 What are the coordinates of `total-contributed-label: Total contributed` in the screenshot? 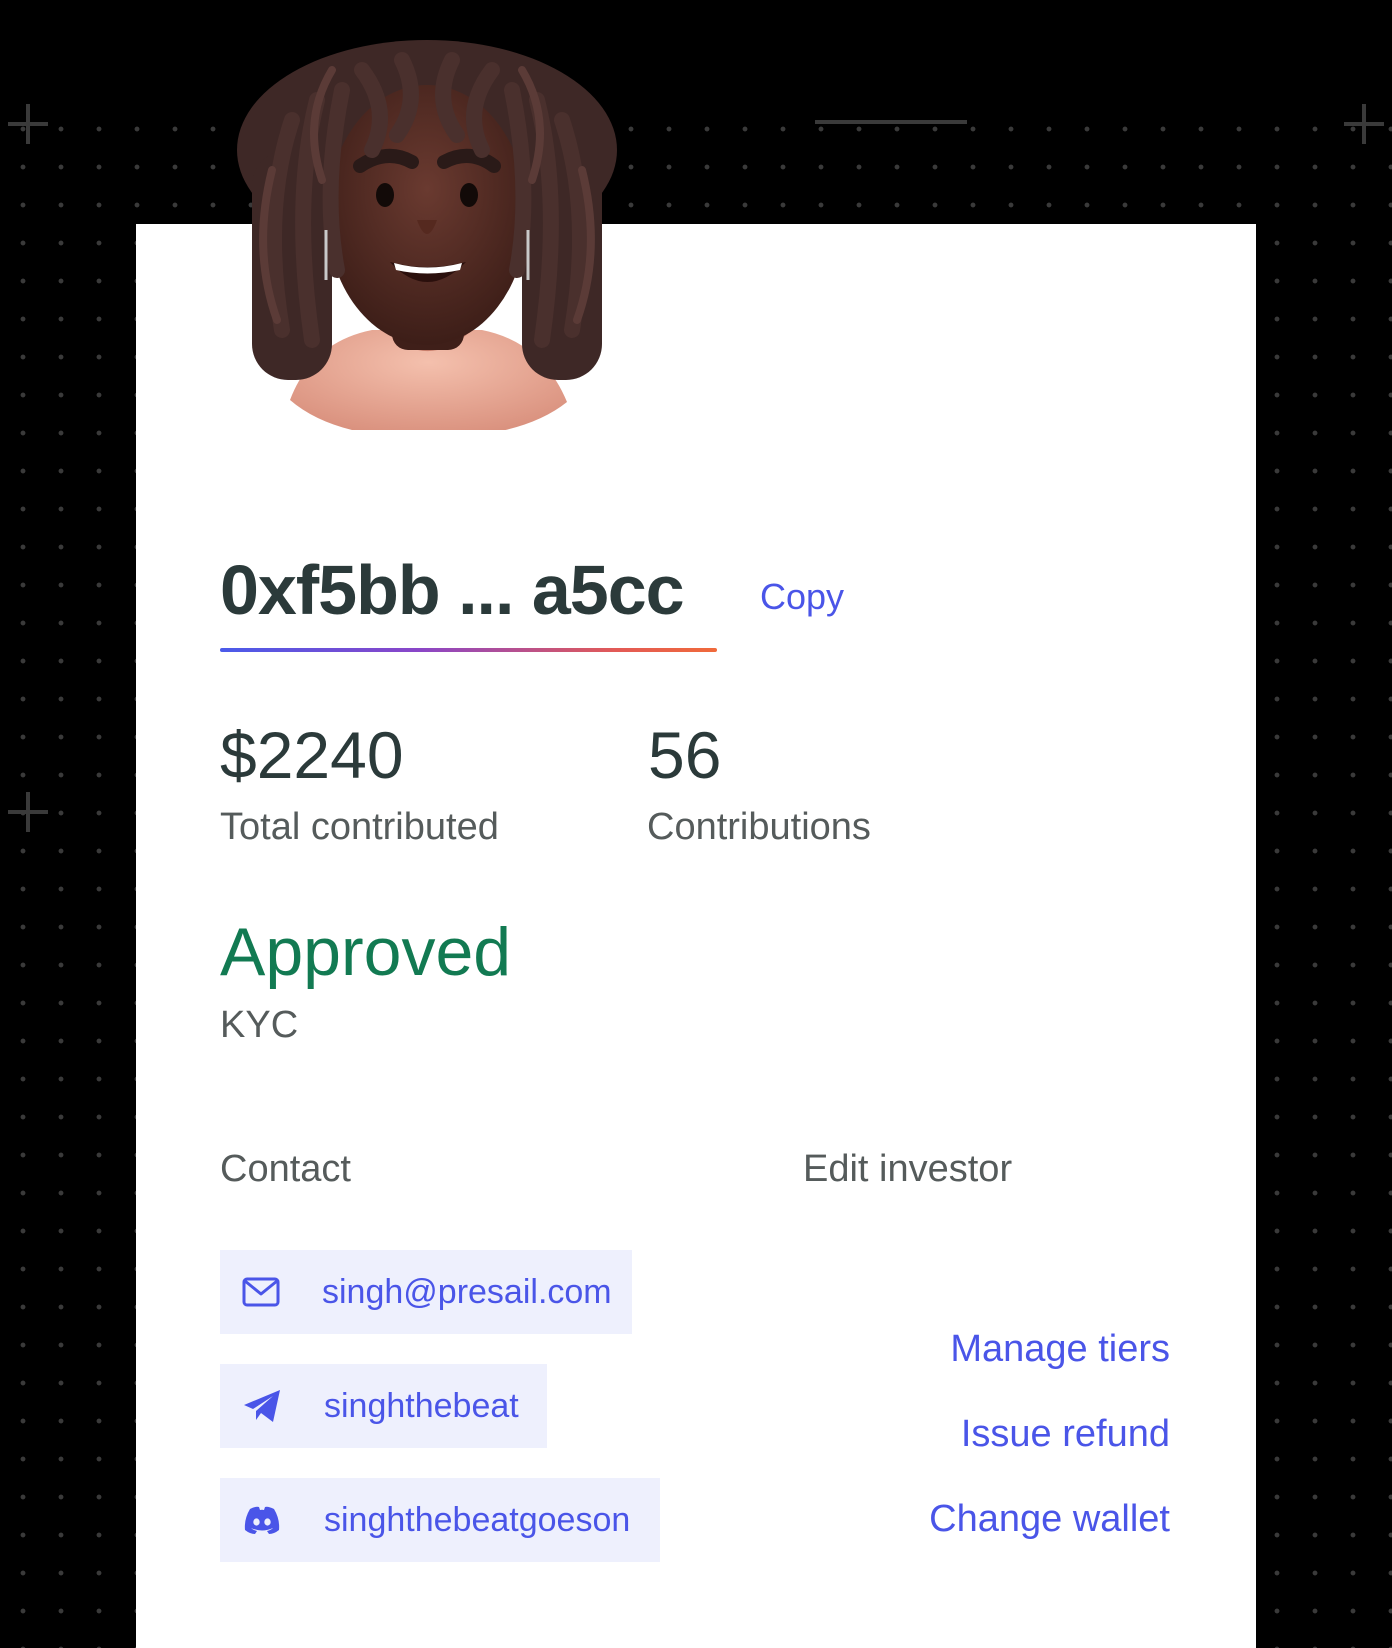 It's located at (359, 827).